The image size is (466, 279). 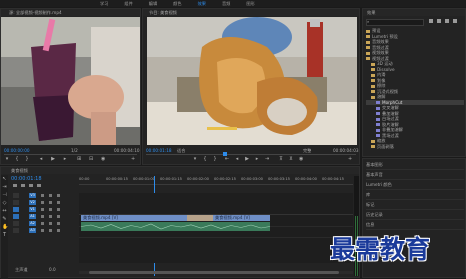 What do you see at coordinates (45, 224) in the screenshot?
I see `audio-track-header: A2` at bounding box center [45, 224].